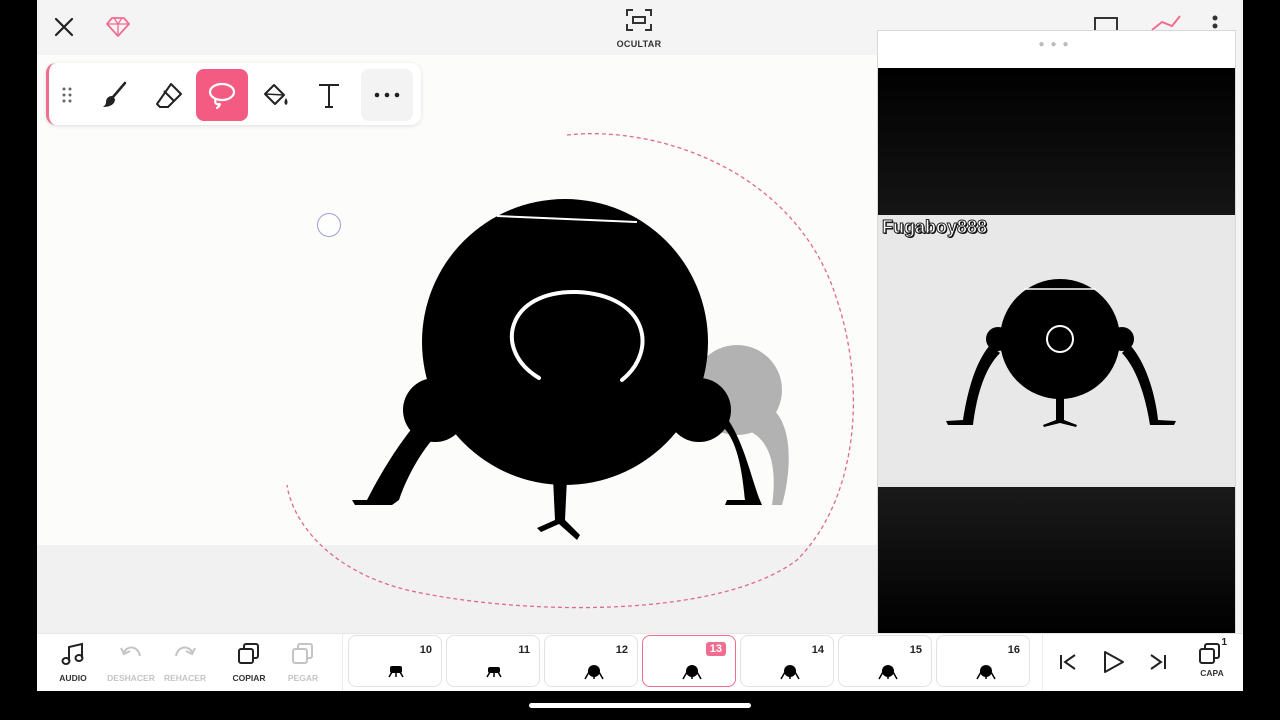 Image resolution: width=1280 pixels, height=720 pixels. Describe the element at coordinates (640, 705) in the screenshot. I see `home-indicator` at that location.